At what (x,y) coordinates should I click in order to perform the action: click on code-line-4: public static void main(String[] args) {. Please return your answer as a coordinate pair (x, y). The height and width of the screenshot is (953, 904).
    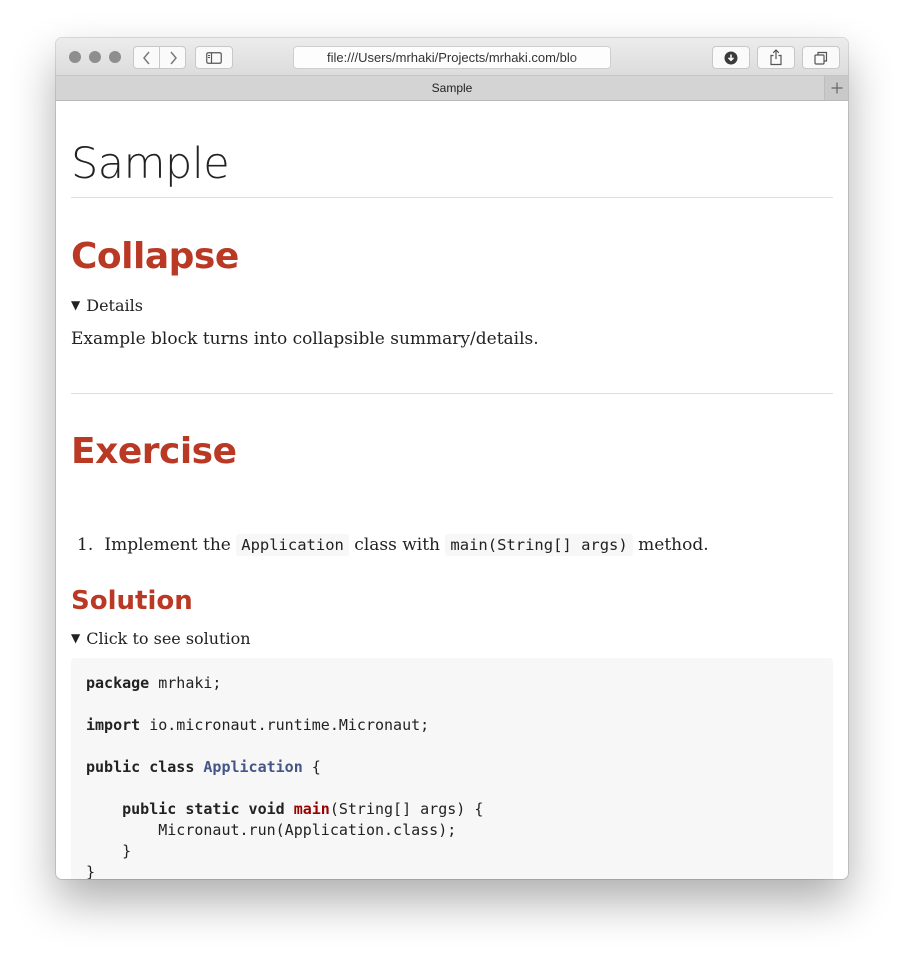
    Looking at the image, I should click on (303, 809).